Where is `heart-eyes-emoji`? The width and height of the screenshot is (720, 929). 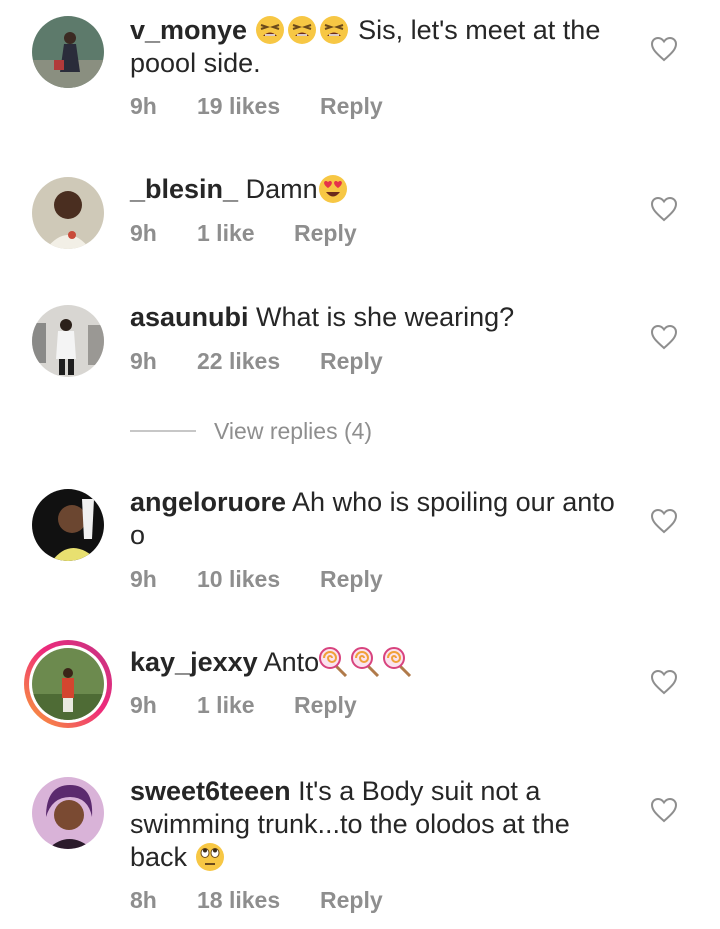 heart-eyes-emoji is located at coordinates (333, 189).